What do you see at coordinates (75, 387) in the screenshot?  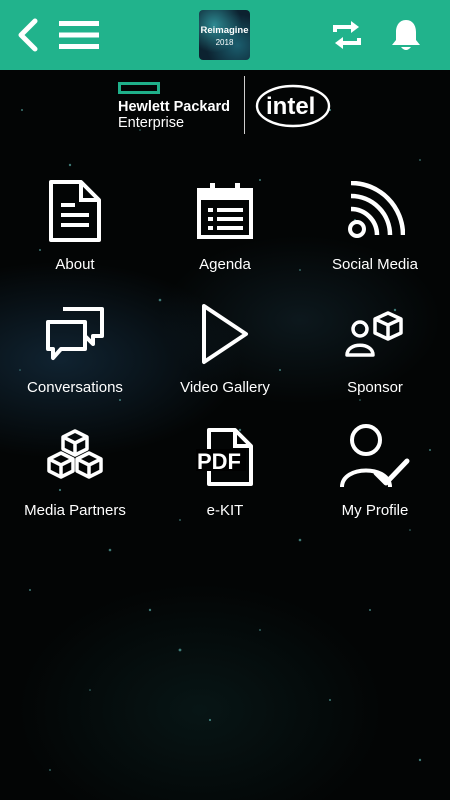 I see `tile-label-conversations: Conversations` at bounding box center [75, 387].